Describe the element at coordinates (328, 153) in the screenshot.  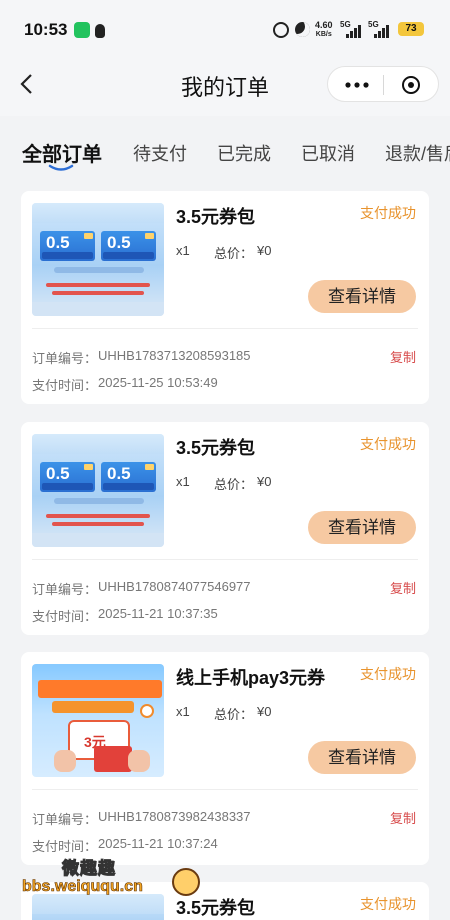
I see `tab-cancelled: 已取消` at that location.